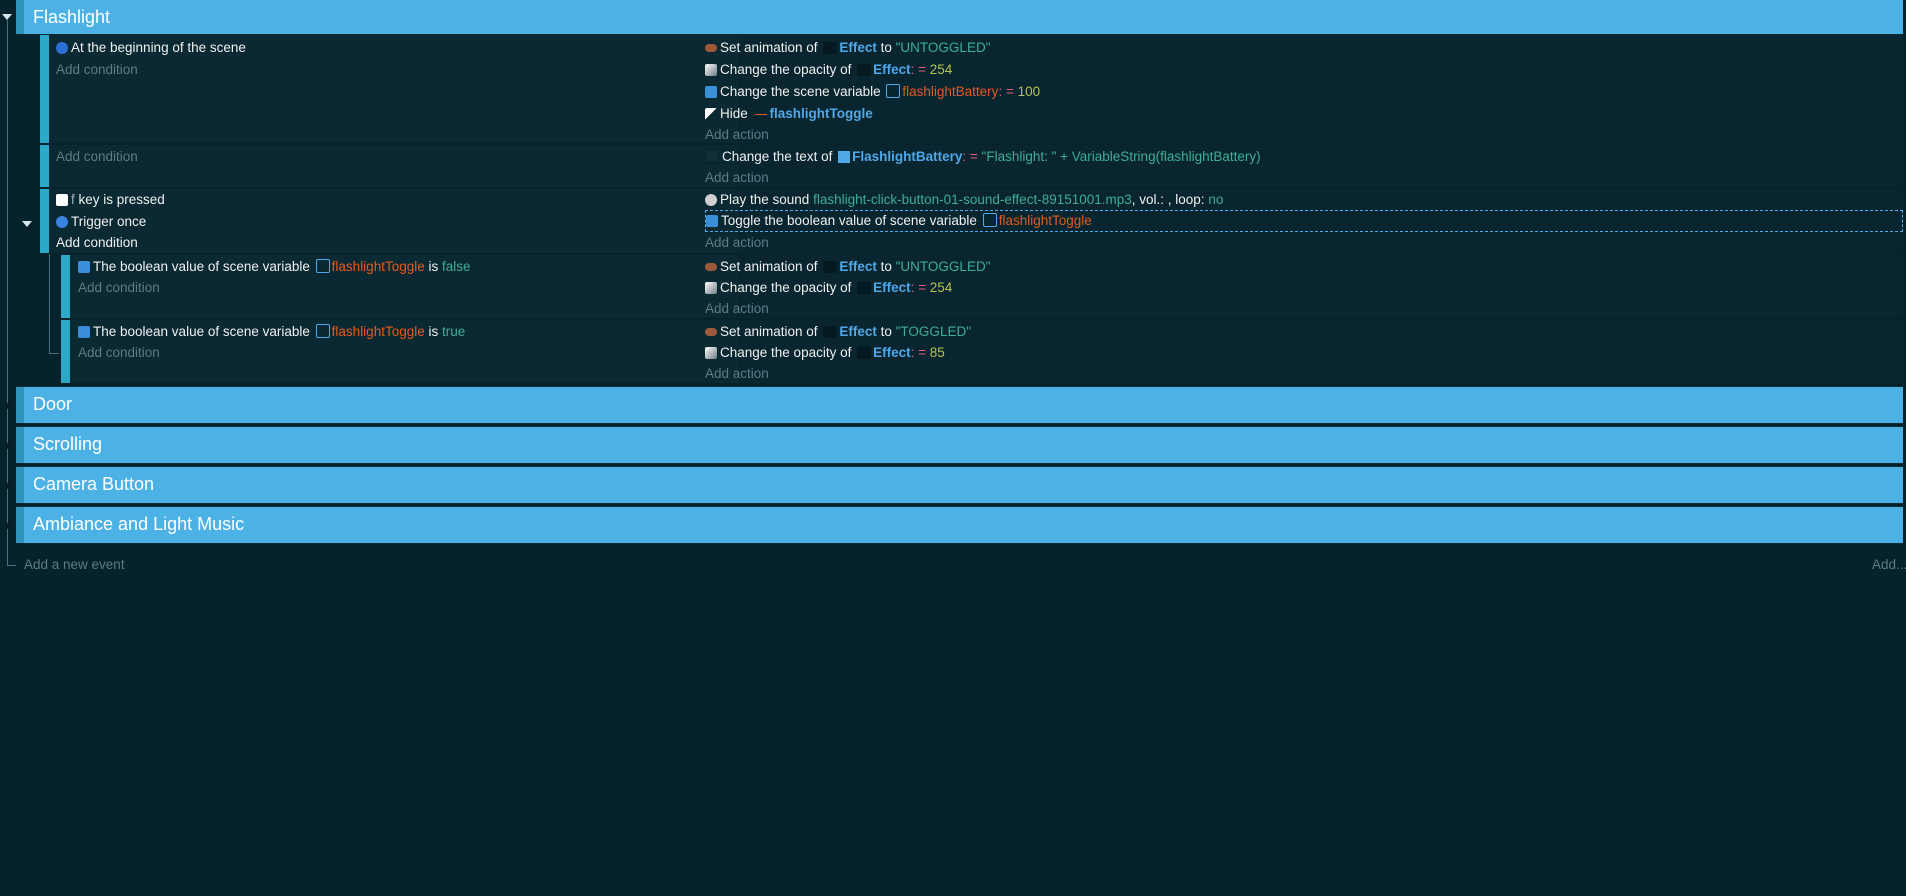 Image resolution: width=1906 pixels, height=896 pixels. What do you see at coordinates (7, 17) in the screenshot?
I see `collapse-arrow-icon` at bounding box center [7, 17].